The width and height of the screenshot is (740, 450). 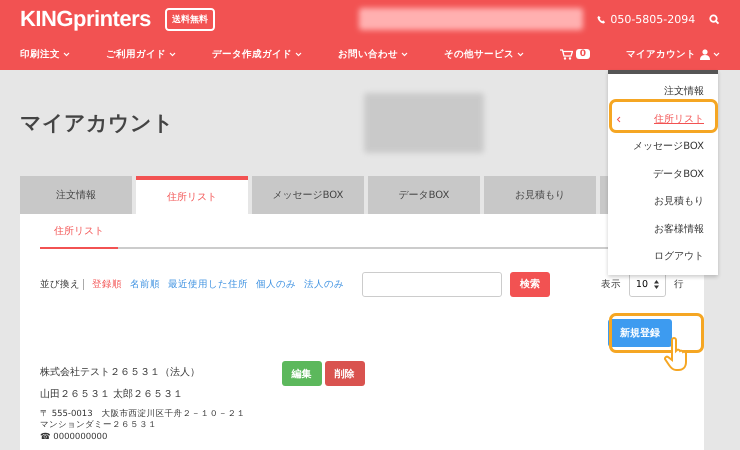 I want to click on account-menu-toggle: マイアカウント, so click(x=673, y=54).